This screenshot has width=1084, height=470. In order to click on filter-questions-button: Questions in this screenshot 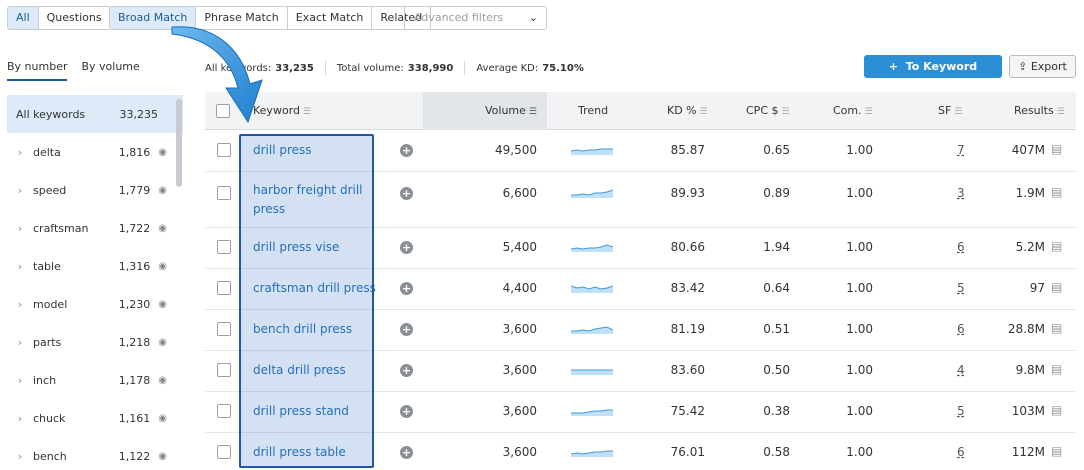, I will do `click(74, 18)`.